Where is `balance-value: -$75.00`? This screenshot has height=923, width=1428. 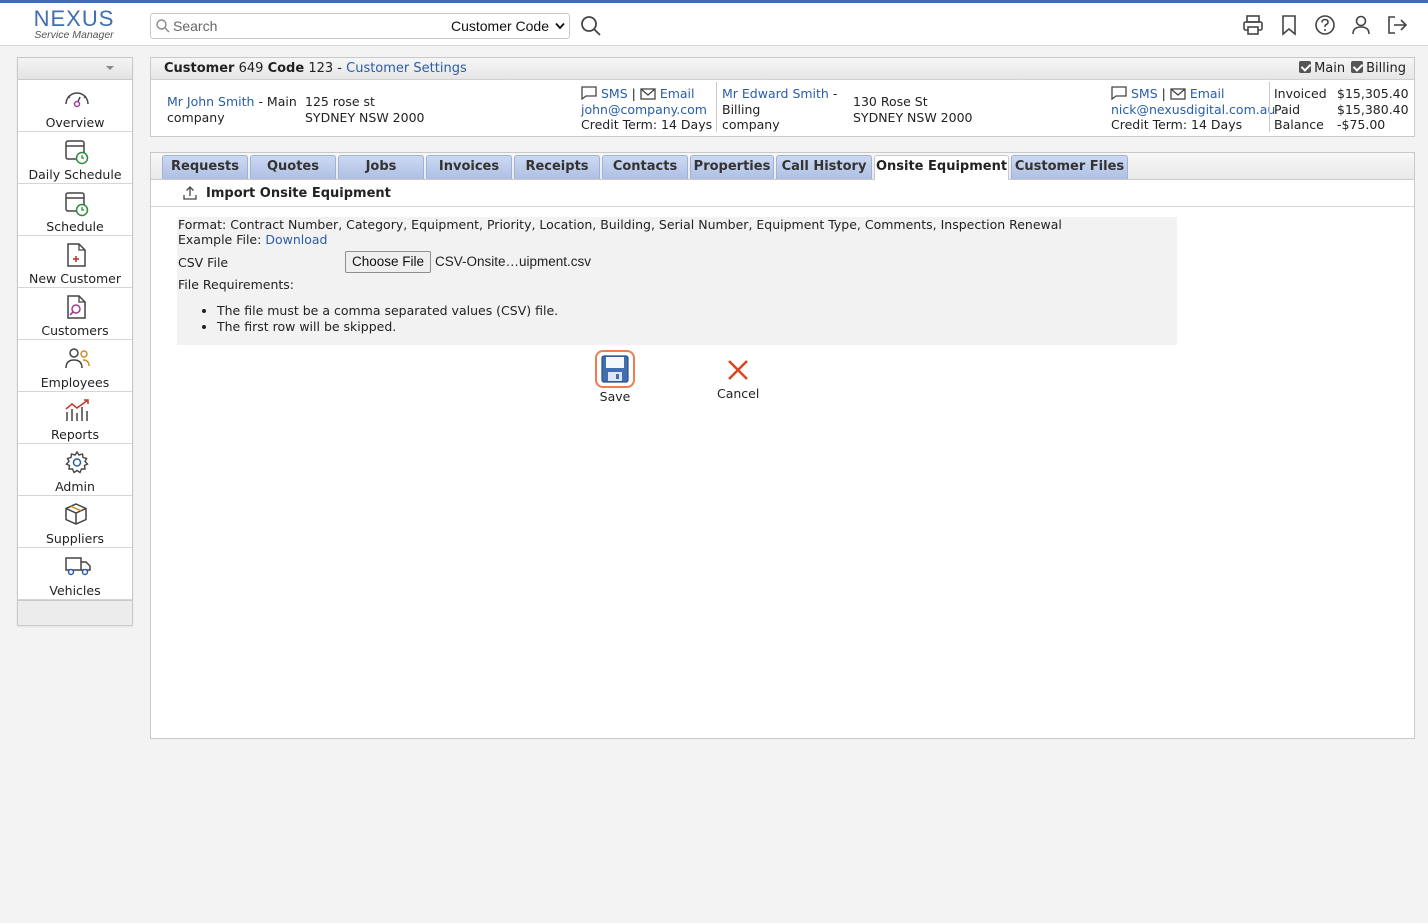 balance-value: -$75.00 is located at coordinates (1361, 124).